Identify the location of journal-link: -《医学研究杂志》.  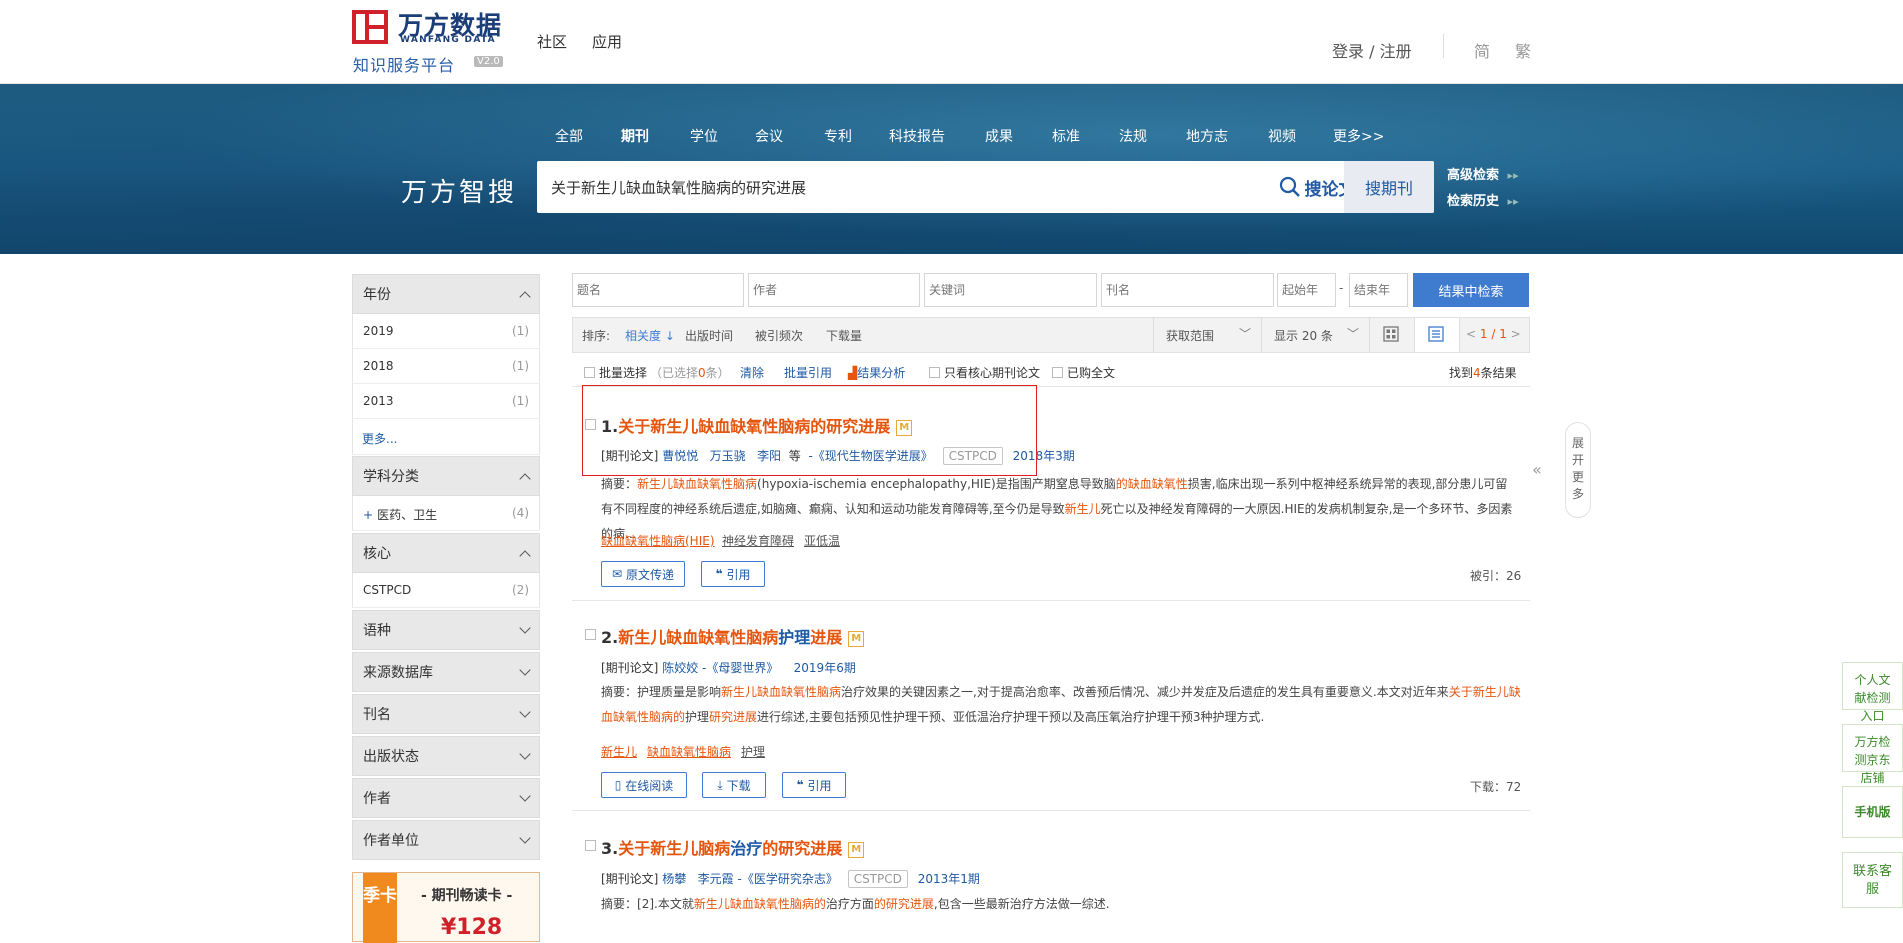
(788, 879).